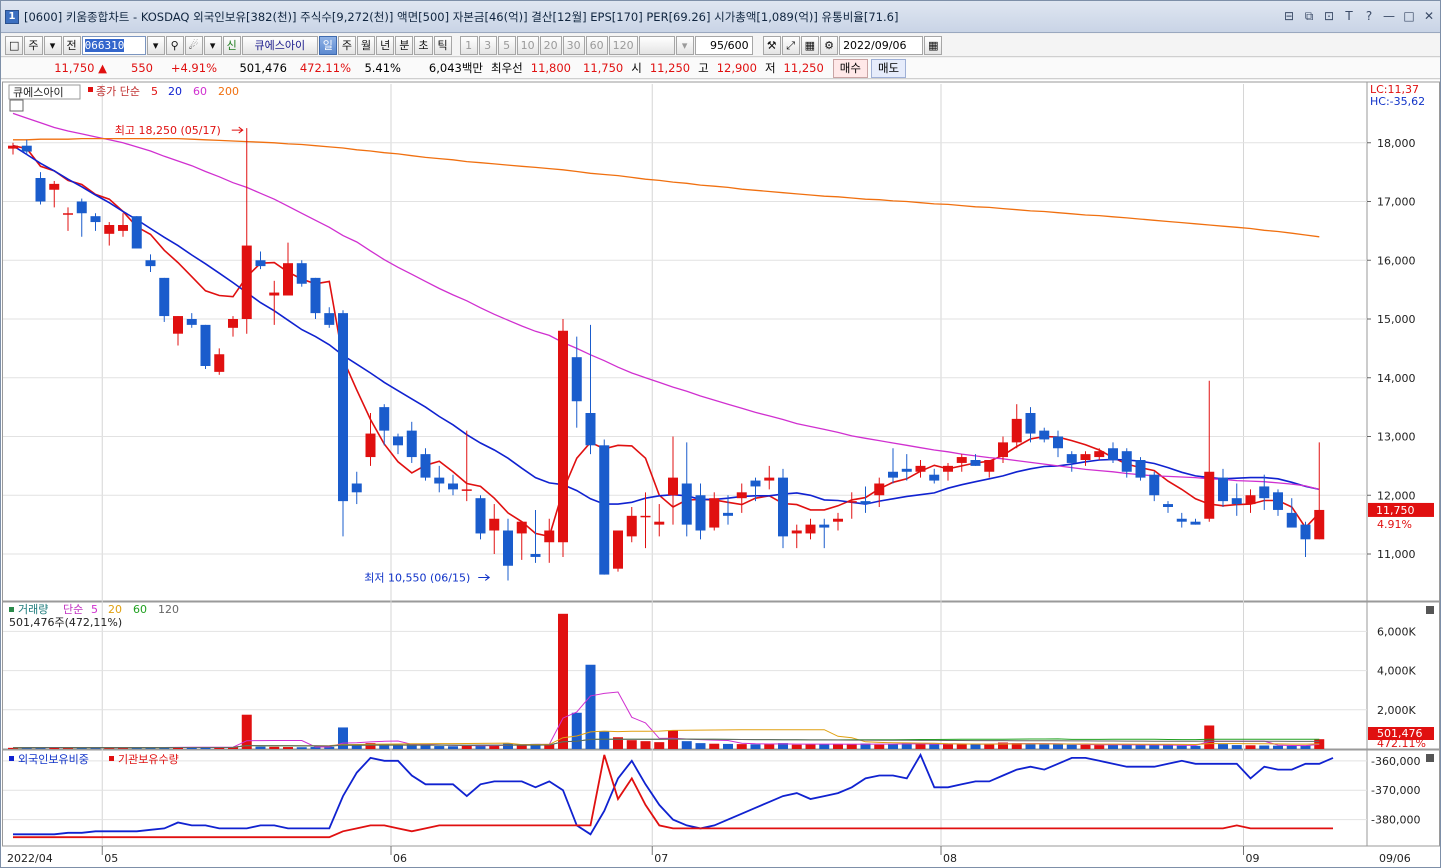 This screenshot has width=1441, height=868. I want to click on speaker-icon: ☄, so click(193, 45).